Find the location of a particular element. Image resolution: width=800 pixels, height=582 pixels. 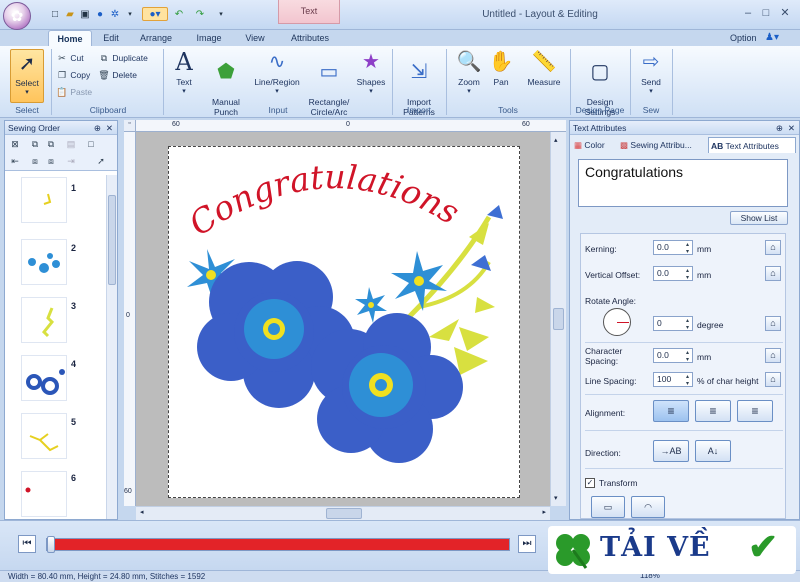

save-icon: ▣ is located at coordinates (85, 14).